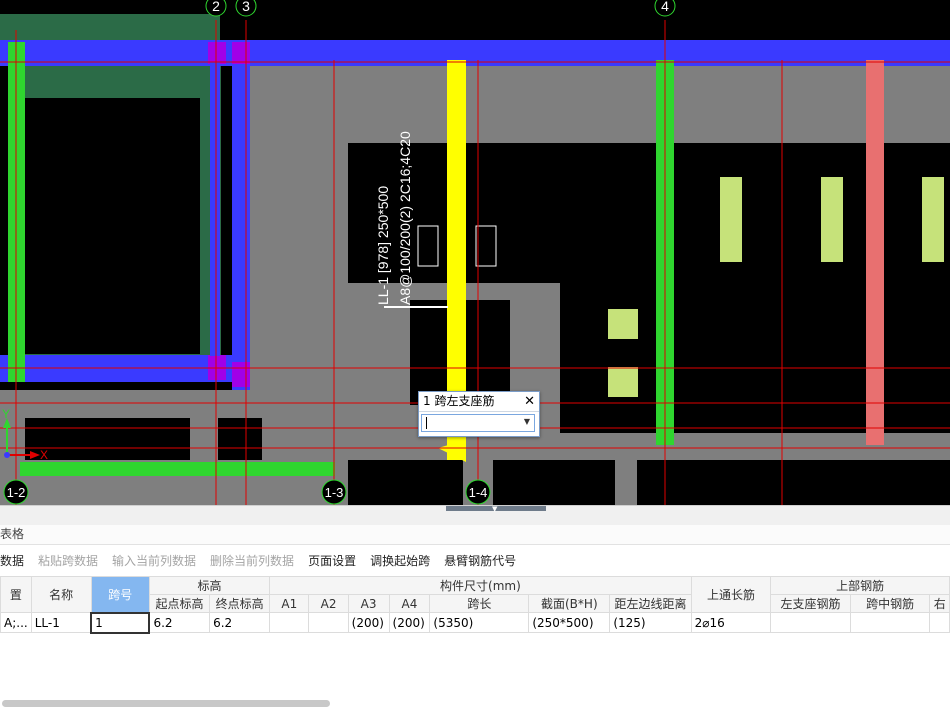  I want to click on copy-span-data-button: 数据, so click(12, 560).